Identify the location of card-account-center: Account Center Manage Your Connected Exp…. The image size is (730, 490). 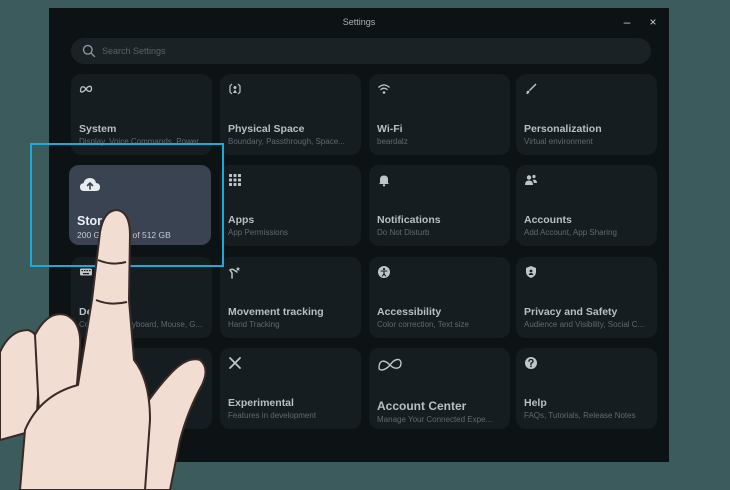
(439, 388).